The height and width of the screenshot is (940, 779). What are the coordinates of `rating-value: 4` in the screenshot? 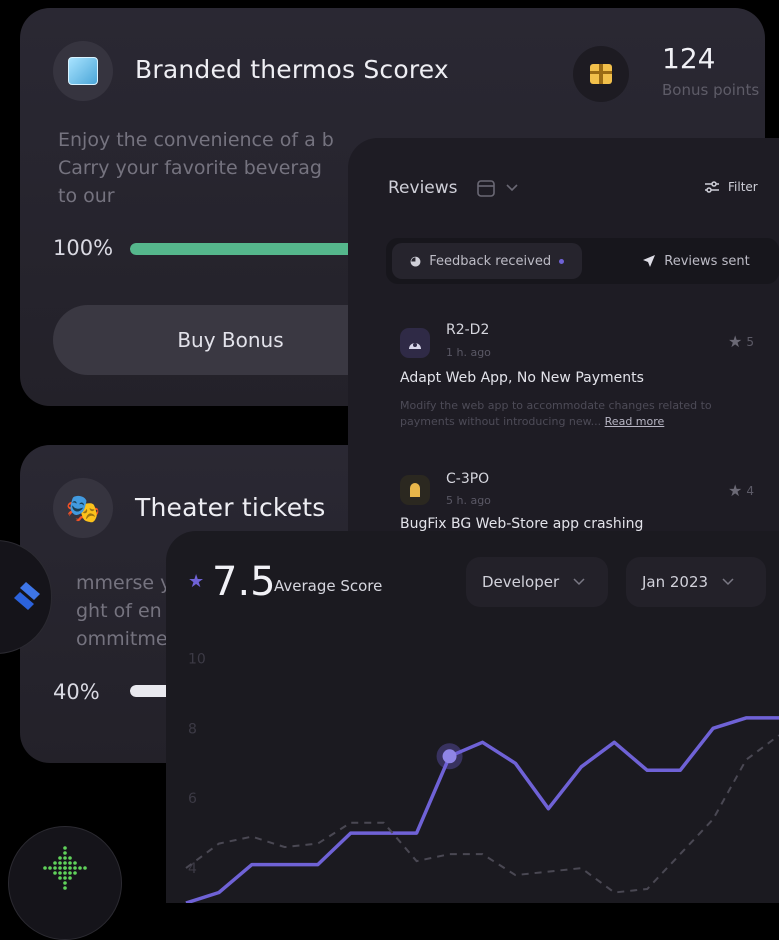 It's located at (750, 490).